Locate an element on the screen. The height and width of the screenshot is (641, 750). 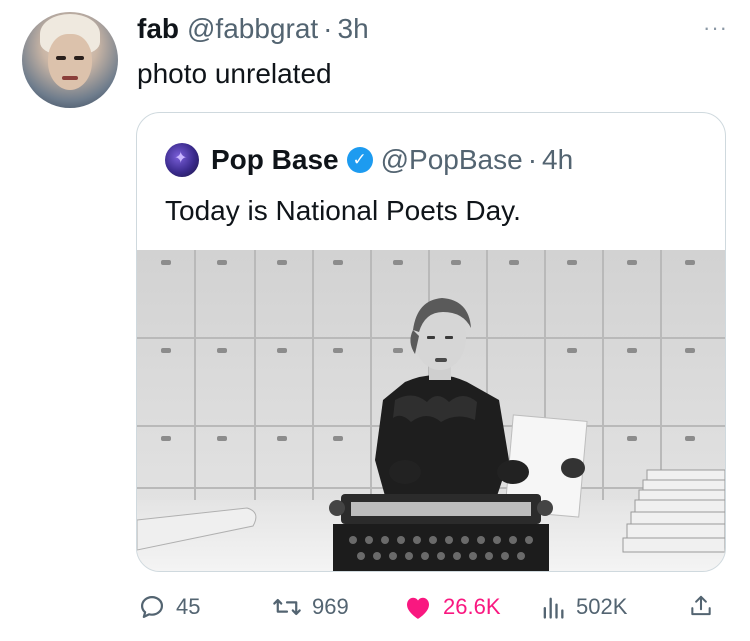
tweet-header: fab @fabbgrat · 3h is located at coordinates (253, 29).